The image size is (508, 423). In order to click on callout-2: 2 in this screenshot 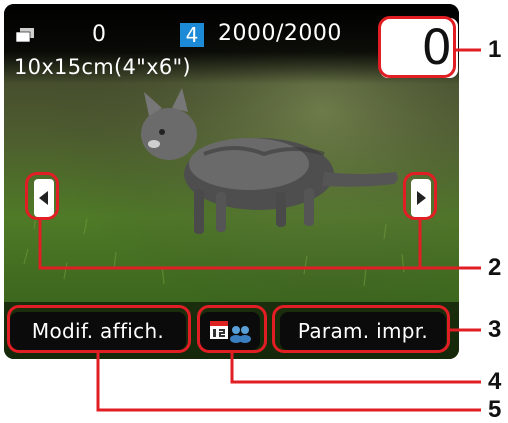, I will do `click(495, 267)`.